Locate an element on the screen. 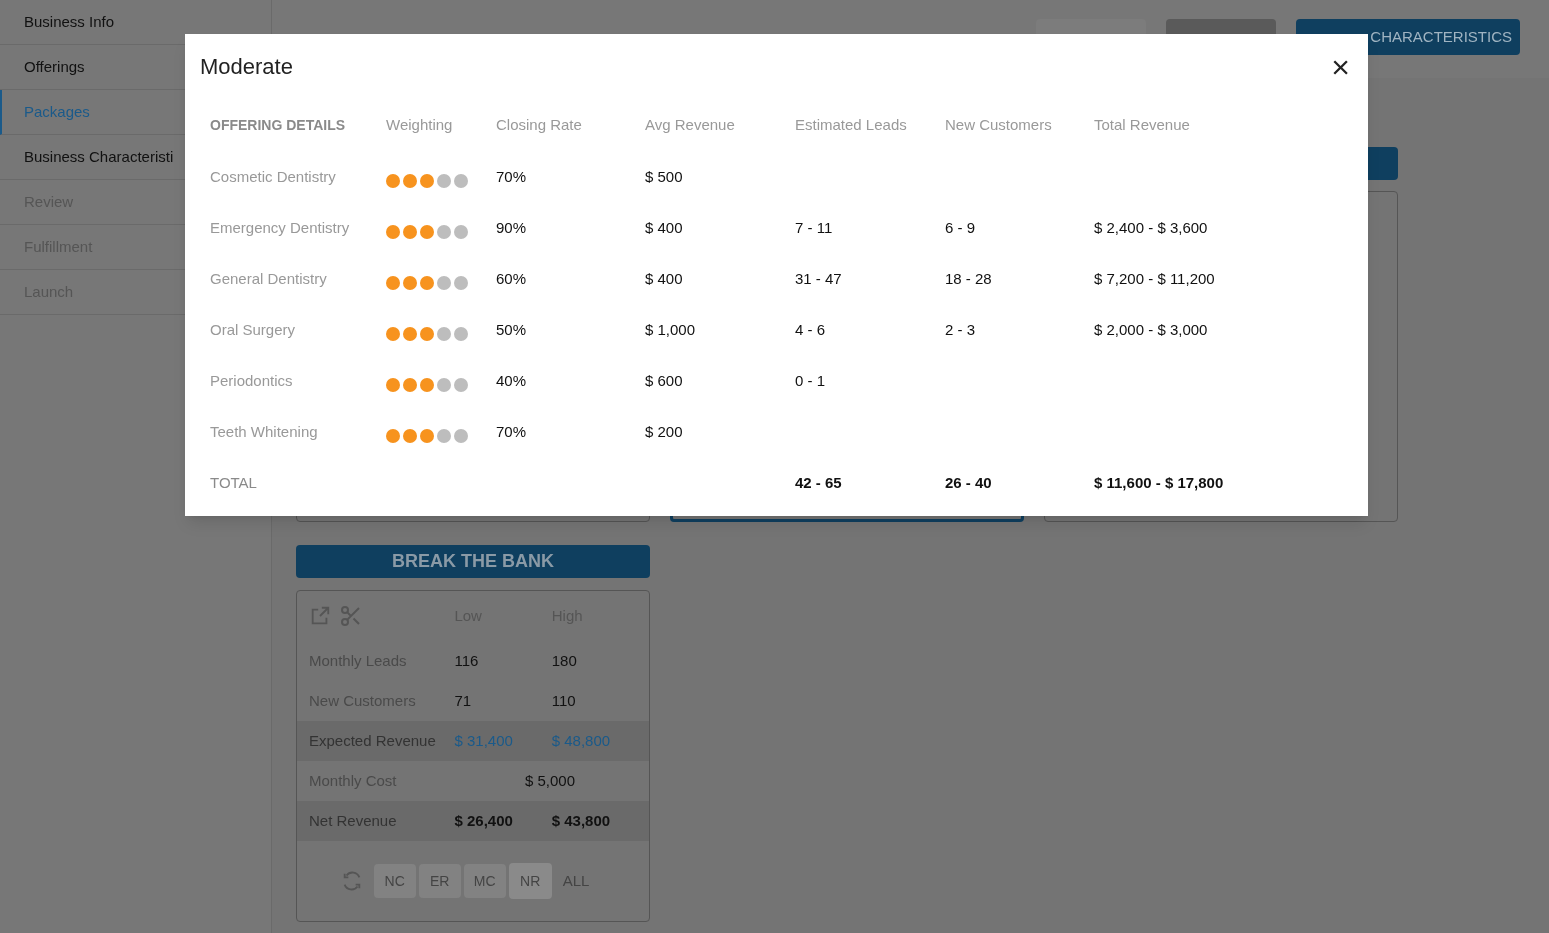 This screenshot has width=1549, height=933. filter-button: MC is located at coordinates (484, 881).